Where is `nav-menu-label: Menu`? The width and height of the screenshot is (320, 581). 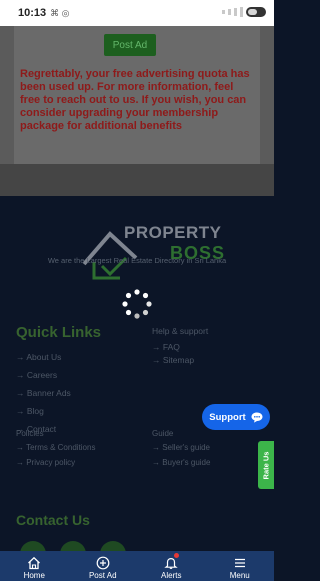 nav-menu-label: Menu is located at coordinates (239, 575).